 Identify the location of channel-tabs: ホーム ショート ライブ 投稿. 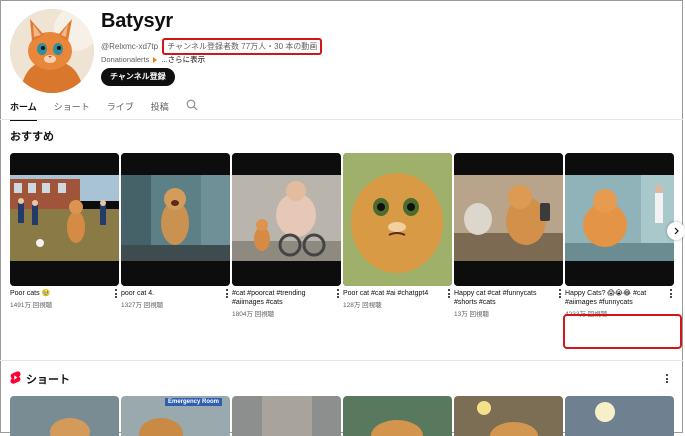
(104, 110).